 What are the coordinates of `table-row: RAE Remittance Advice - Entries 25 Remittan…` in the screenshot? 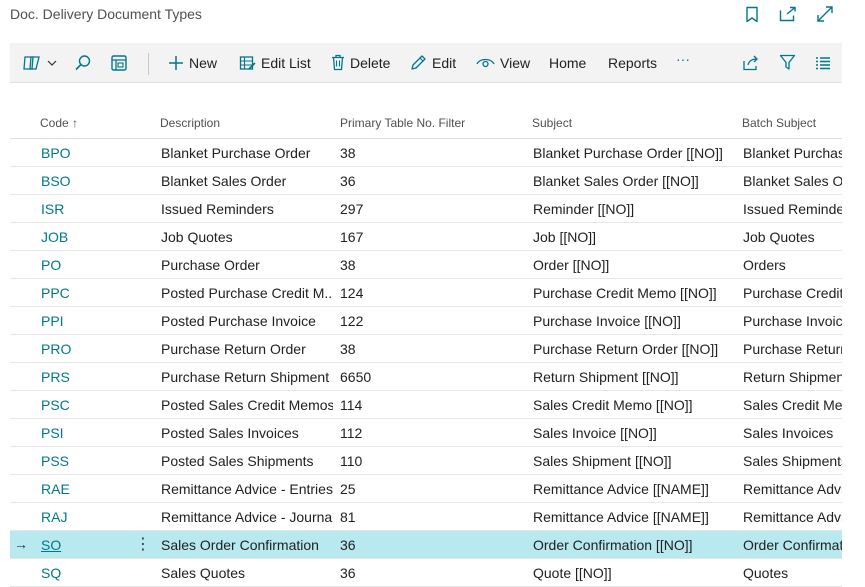 It's located at (426, 489).